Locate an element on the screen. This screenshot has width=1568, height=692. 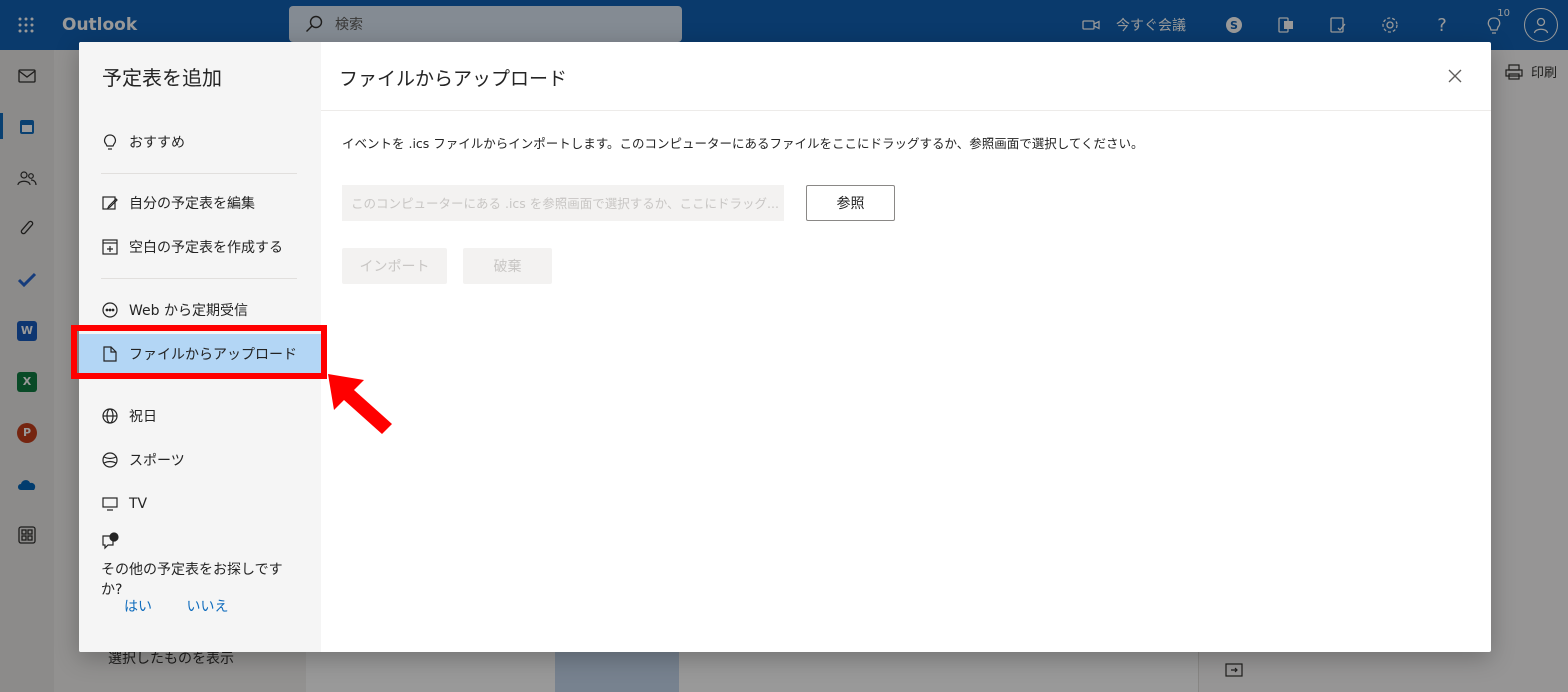
calendar-add-icon is located at coordinates (110, 247).